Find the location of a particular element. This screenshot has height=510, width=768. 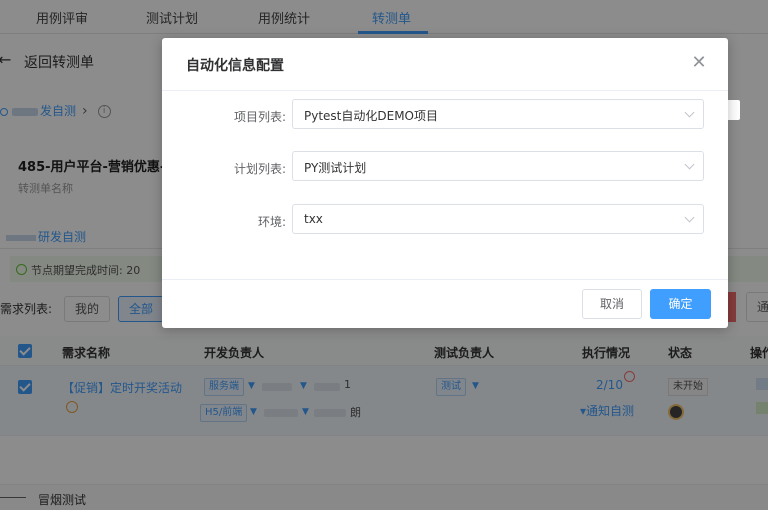

confirm-button: 确定 is located at coordinates (680, 304).